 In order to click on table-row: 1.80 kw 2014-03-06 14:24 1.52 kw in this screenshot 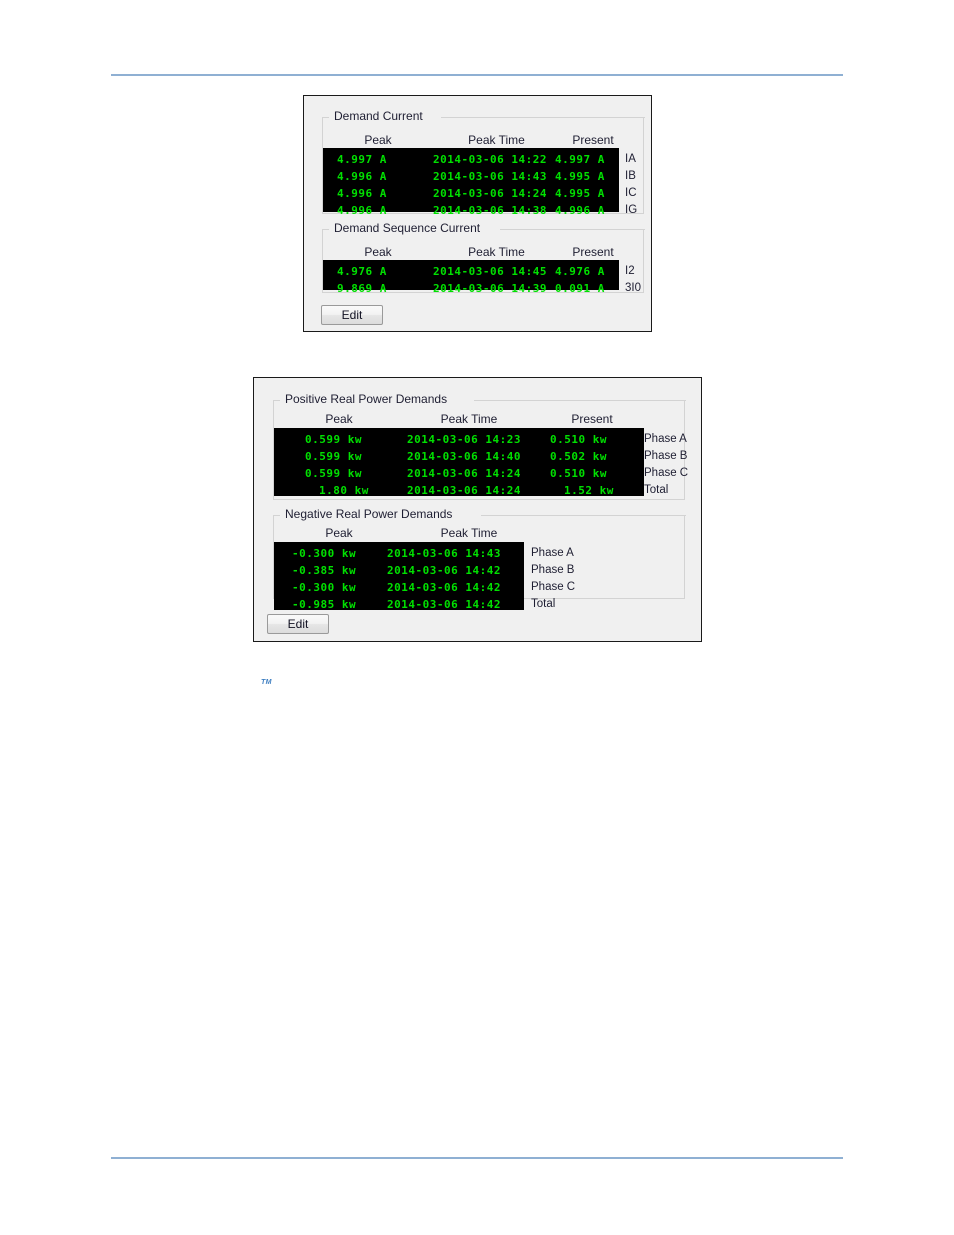, I will do `click(459, 490)`.